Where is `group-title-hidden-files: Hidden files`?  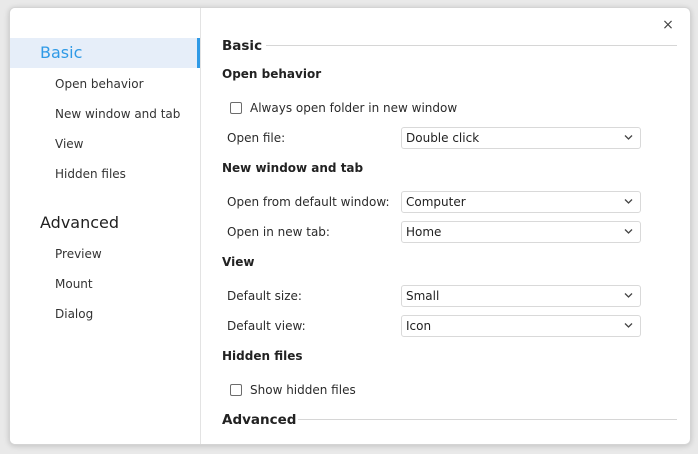
group-title-hidden-files: Hidden files is located at coordinates (262, 356).